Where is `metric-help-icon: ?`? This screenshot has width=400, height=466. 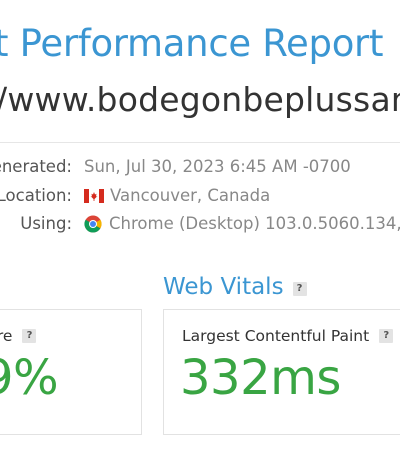 metric-help-icon: ? is located at coordinates (29, 336).